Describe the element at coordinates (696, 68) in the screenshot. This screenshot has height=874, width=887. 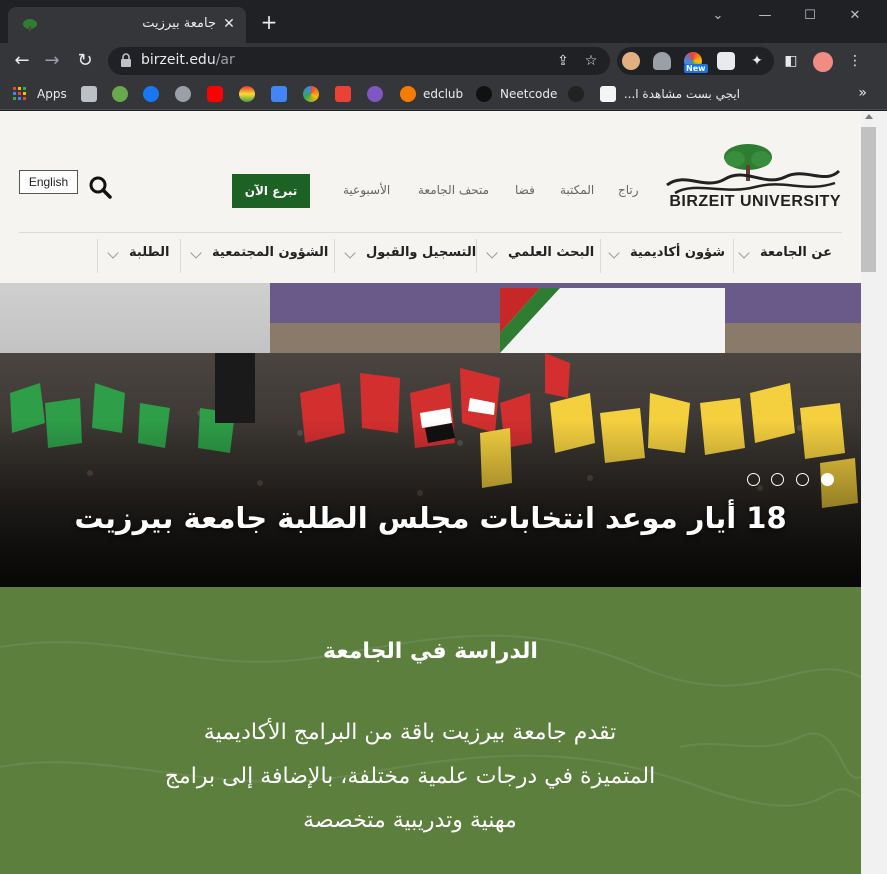
I see `new-badge: New` at that location.